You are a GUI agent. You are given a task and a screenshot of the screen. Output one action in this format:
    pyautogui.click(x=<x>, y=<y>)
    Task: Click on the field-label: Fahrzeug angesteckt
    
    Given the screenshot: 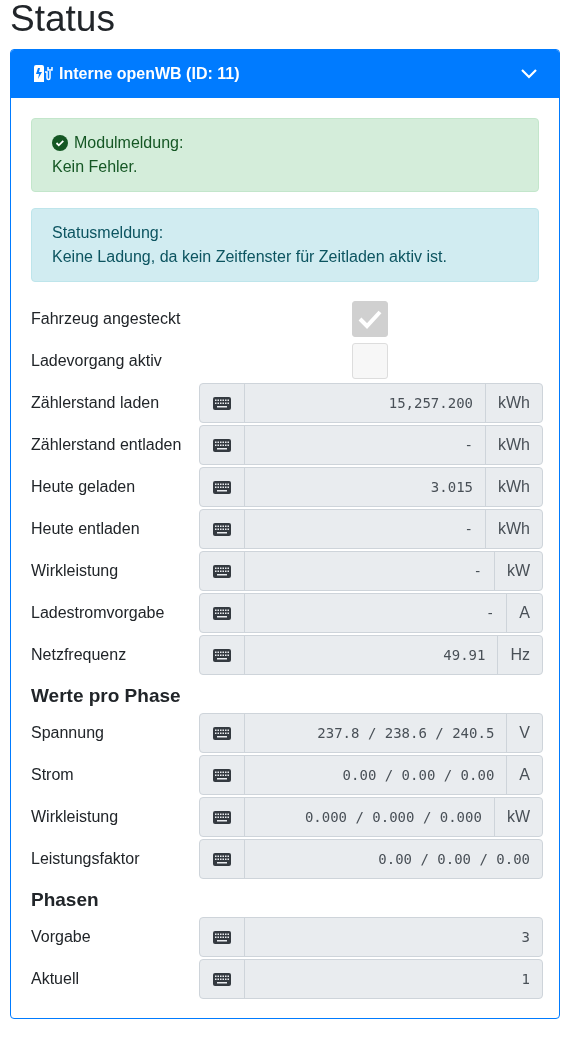 What is the action you would take?
    pyautogui.click(x=106, y=319)
    